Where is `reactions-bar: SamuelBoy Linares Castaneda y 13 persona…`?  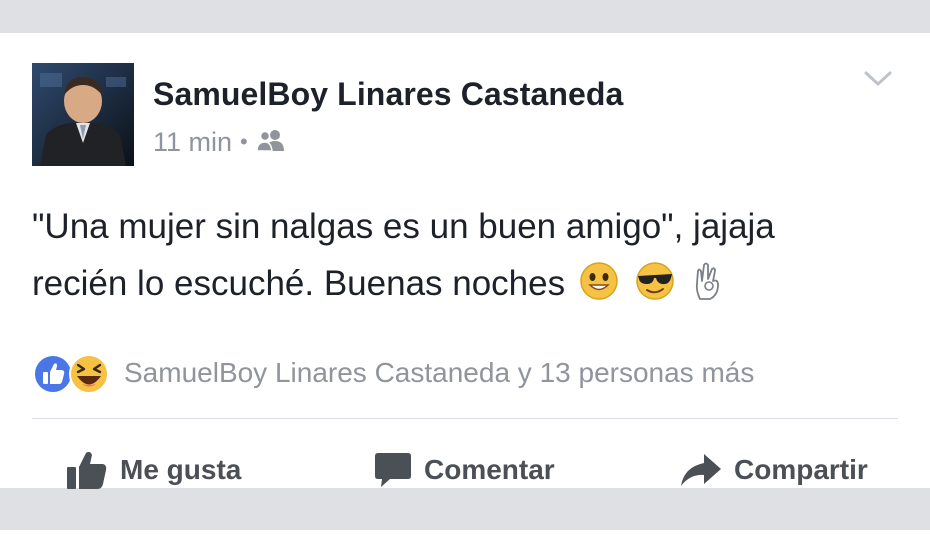 reactions-bar: SamuelBoy Linares Castaneda y 13 persona… is located at coordinates (393, 373).